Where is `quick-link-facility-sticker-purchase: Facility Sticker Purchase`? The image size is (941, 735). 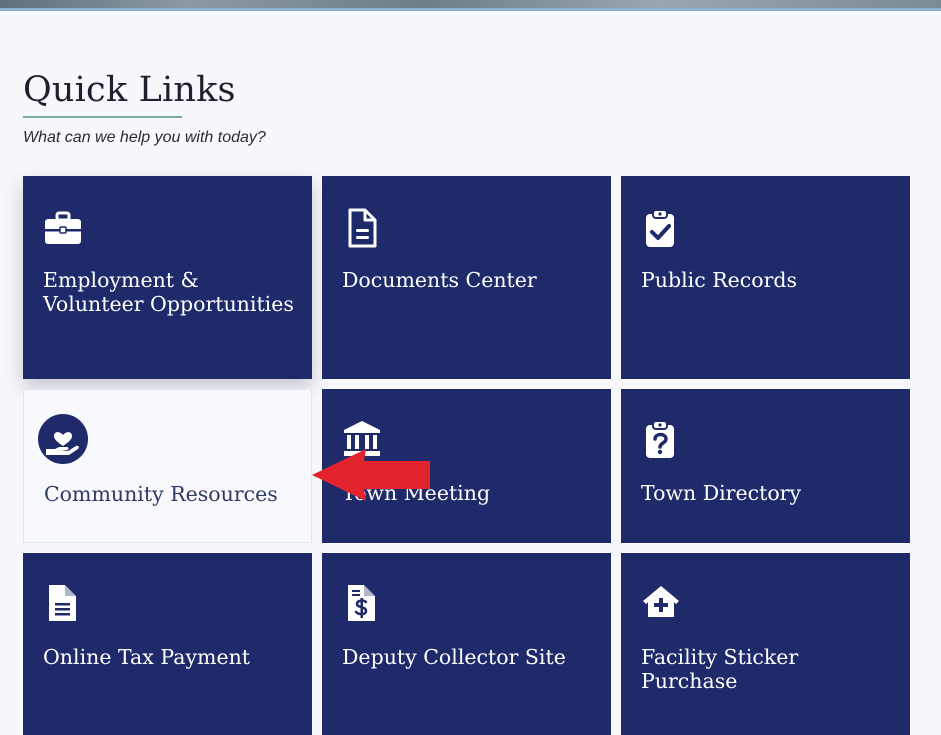
quick-link-facility-sticker-purchase: Facility Sticker Purchase is located at coordinates (765, 644).